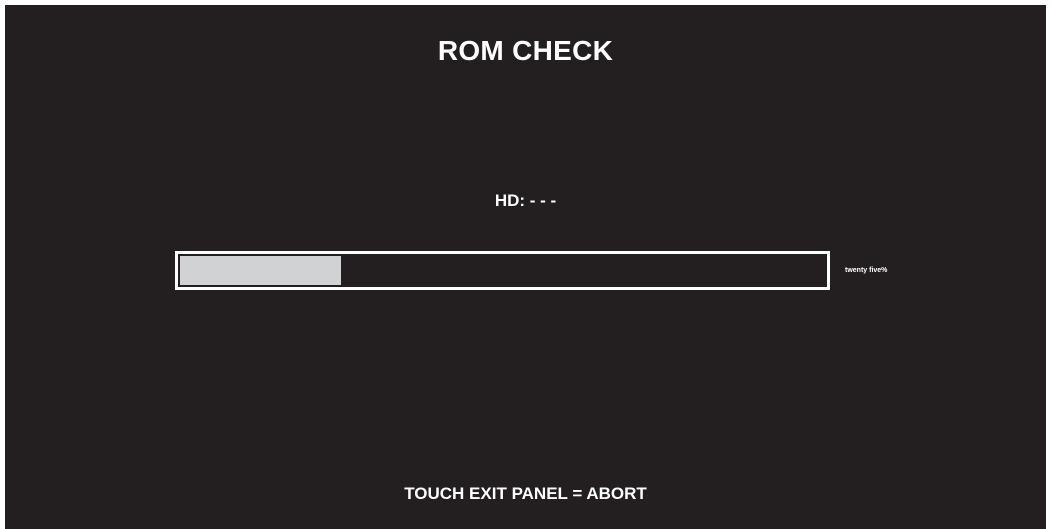  Describe the element at coordinates (866, 270) in the screenshot. I see `progress-percent-label: twenty five%` at that location.